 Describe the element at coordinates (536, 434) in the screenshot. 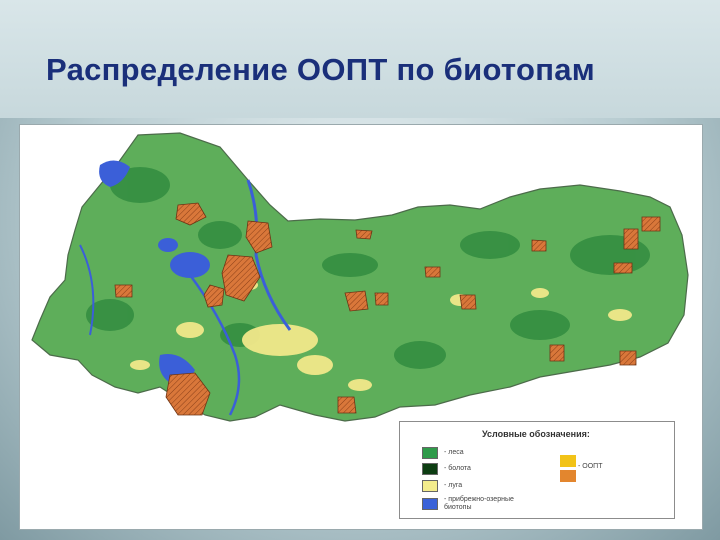

I see `legend-title: Условные обозначения:` at that location.